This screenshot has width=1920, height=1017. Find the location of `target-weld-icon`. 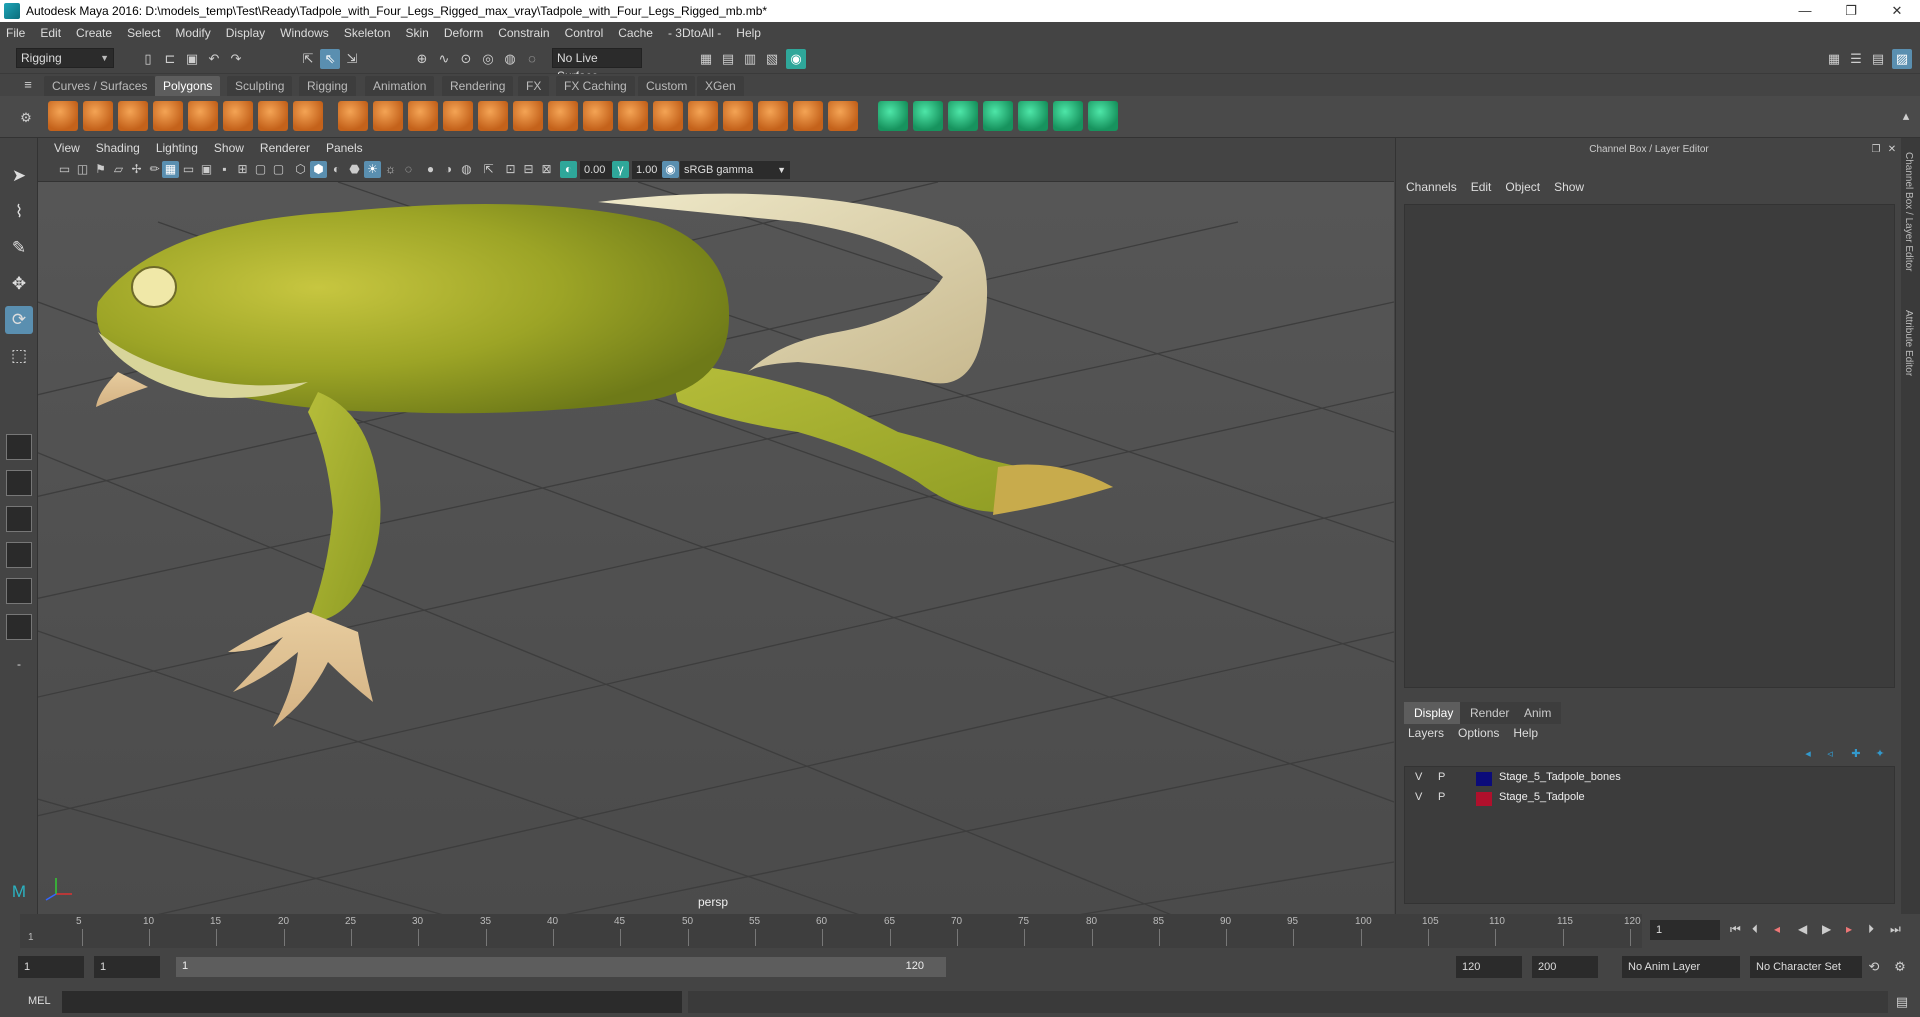

target-weld-icon is located at coordinates (703, 116).